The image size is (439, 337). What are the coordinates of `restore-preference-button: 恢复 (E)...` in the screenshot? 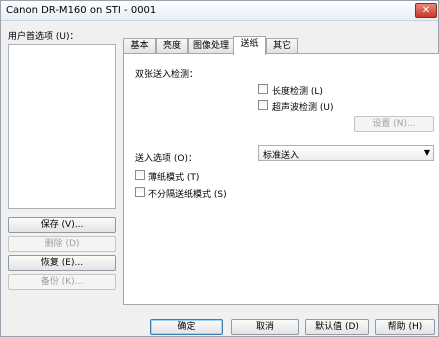 It's located at (62, 263).